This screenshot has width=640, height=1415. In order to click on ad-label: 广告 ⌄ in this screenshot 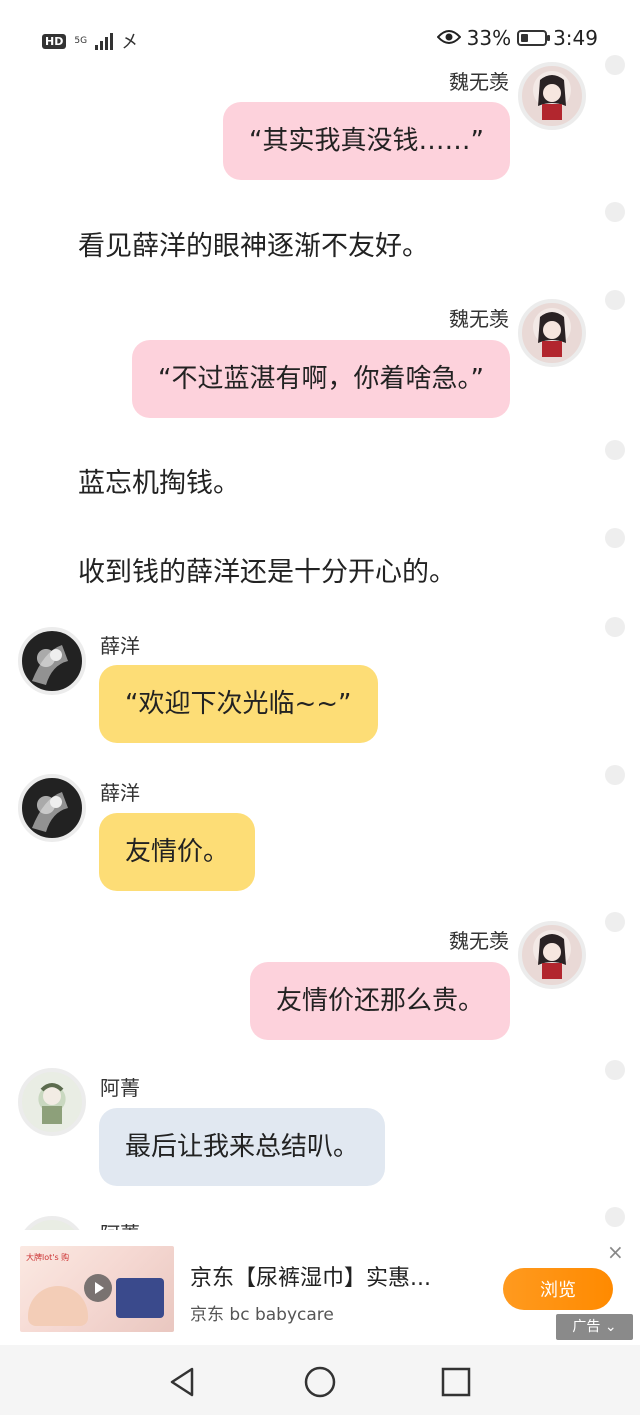, I will do `click(594, 1327)`.